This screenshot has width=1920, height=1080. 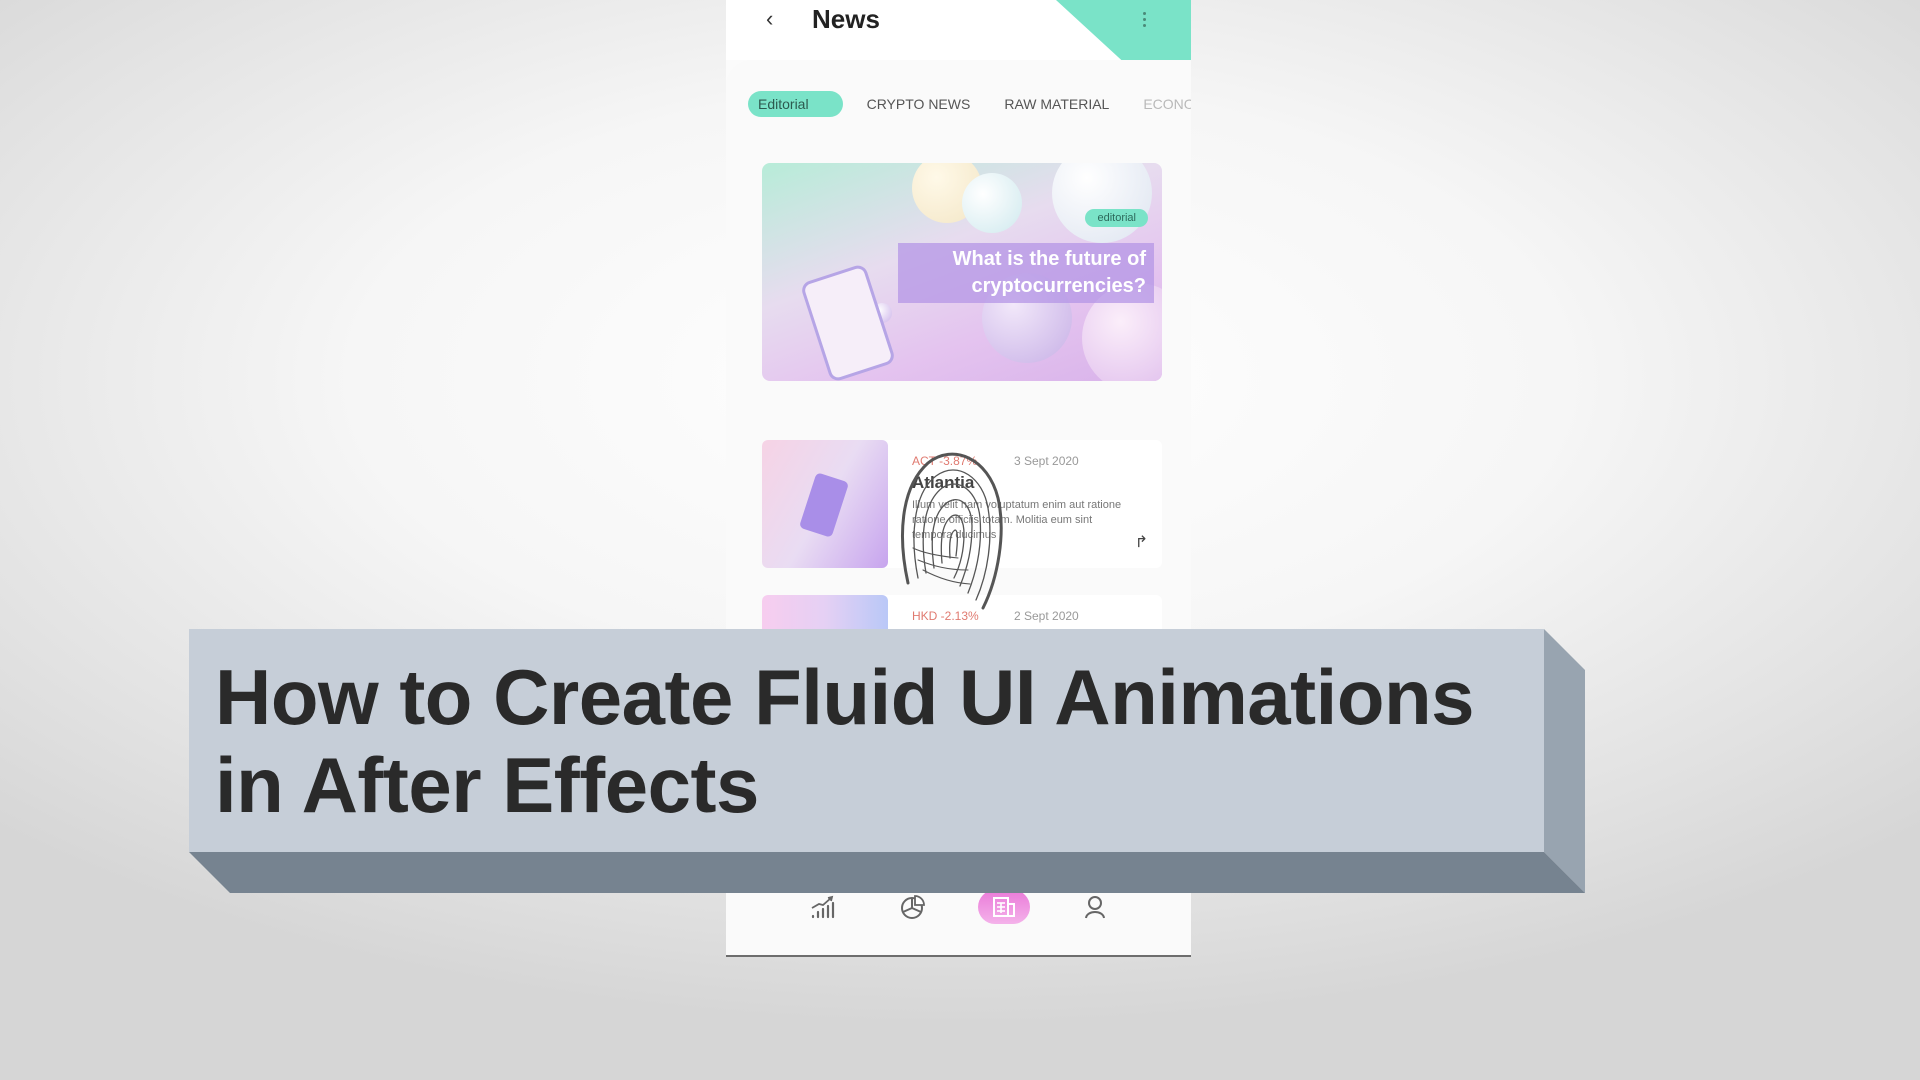 I want to click on user-icon, so click(x=1095, y=907).